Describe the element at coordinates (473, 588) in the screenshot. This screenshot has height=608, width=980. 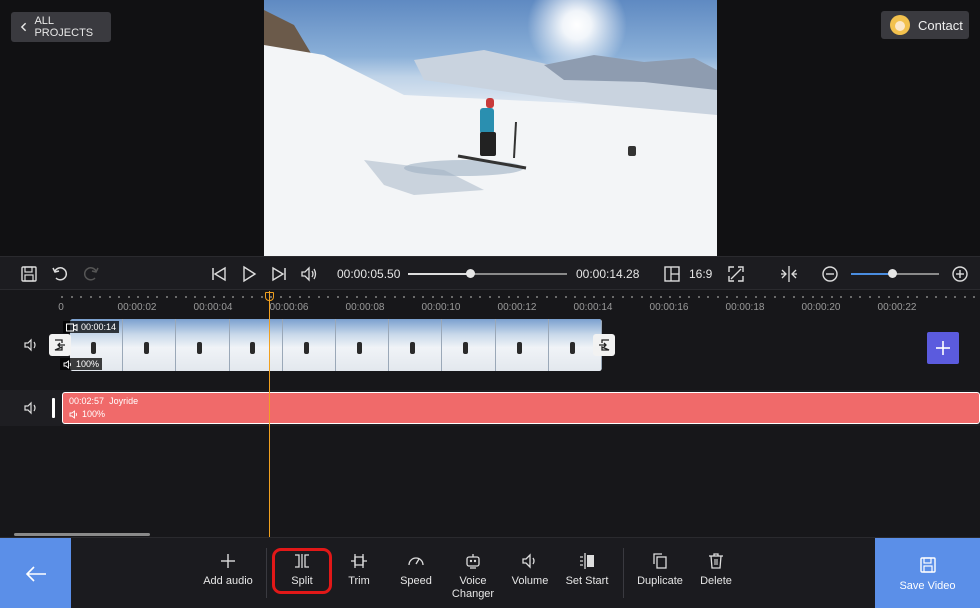
I see `voice-changer-label: Voice Changer` at that location.